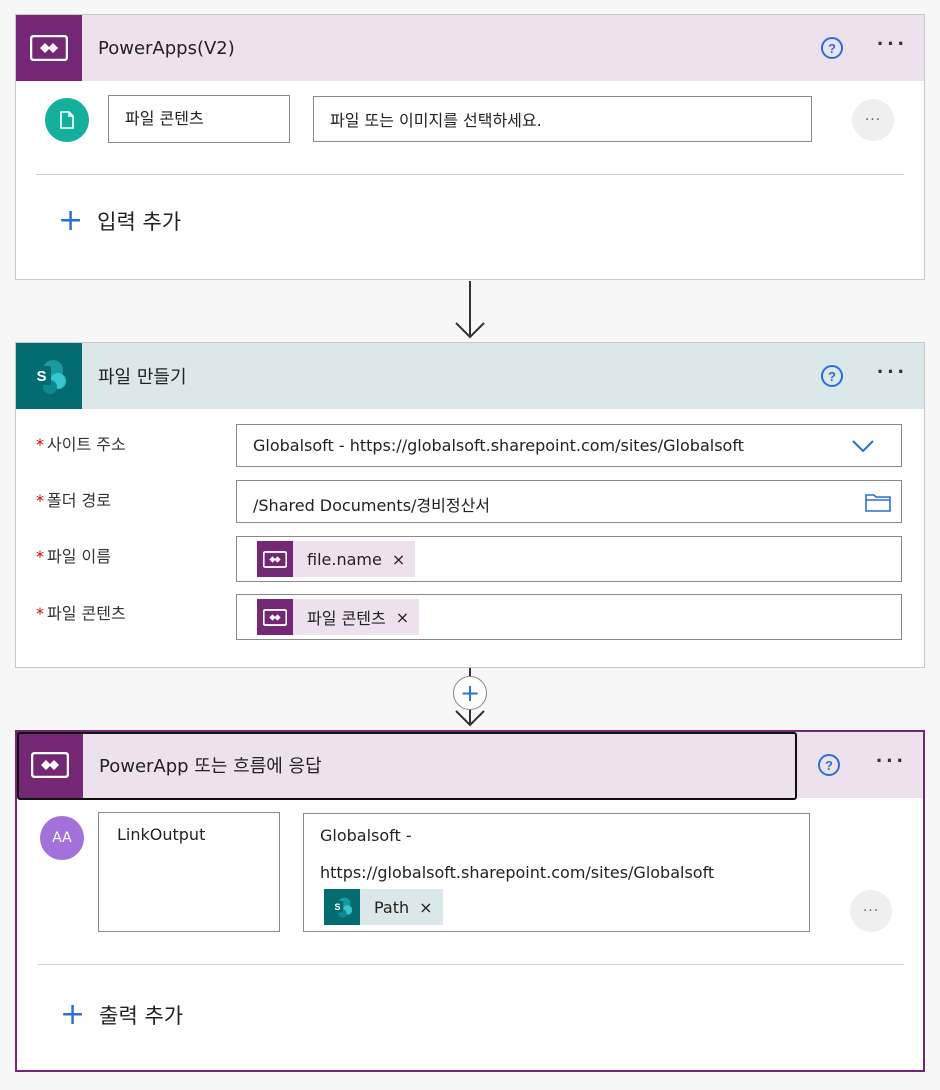 The image size is (940, 1090). I want to click on token-label: 파일 콘텐츠, so click(346, 618).